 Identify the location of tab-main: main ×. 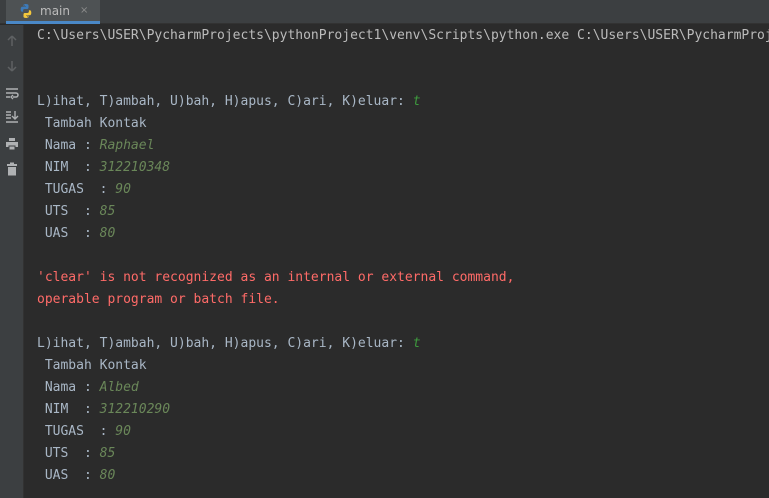
(53, 12).